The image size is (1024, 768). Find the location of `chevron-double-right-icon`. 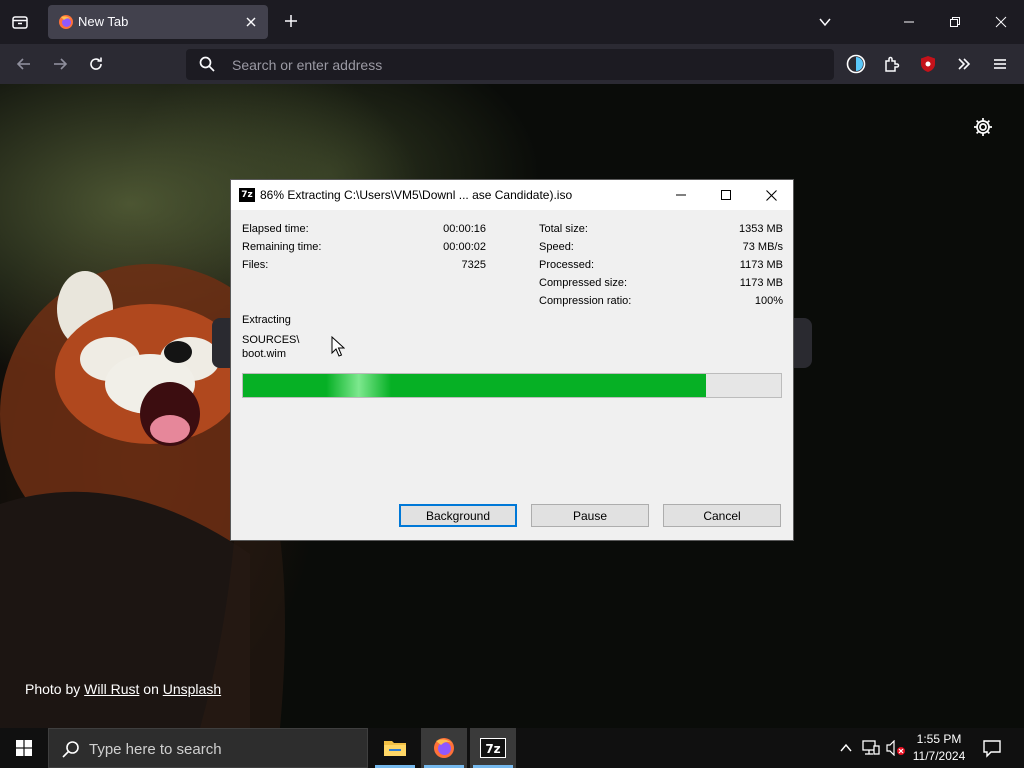

chevron-double-right-icon is located at coordinates (964, 64).